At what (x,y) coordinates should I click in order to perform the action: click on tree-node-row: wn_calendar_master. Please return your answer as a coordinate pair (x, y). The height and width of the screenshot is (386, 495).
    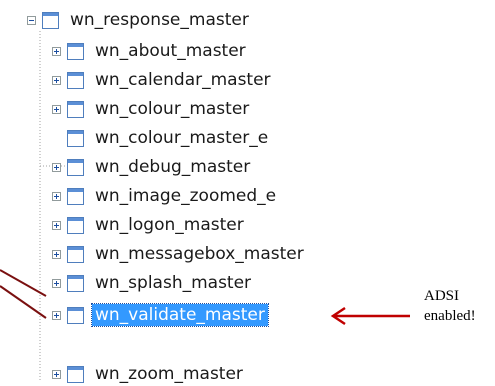
    Looking at the image, I should click on (163, 80).